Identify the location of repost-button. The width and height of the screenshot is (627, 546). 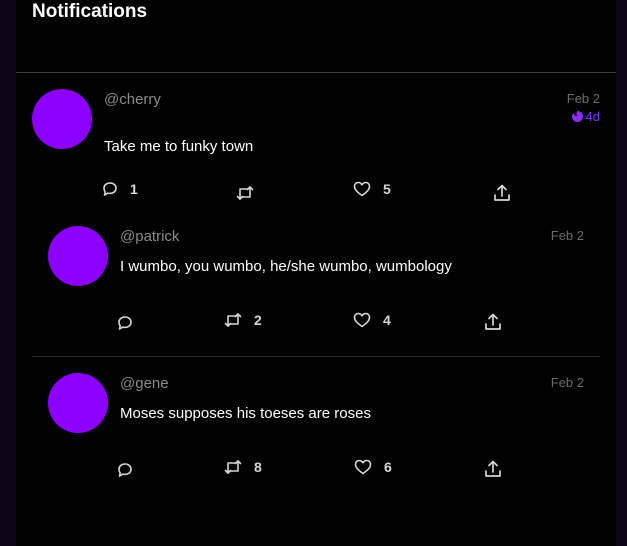
(251, 193).